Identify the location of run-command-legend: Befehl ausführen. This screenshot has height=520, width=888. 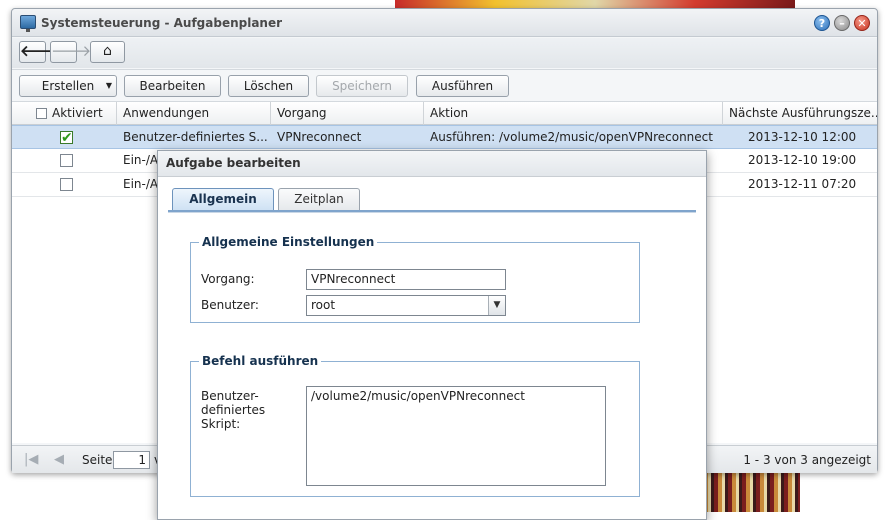
(260, 361).